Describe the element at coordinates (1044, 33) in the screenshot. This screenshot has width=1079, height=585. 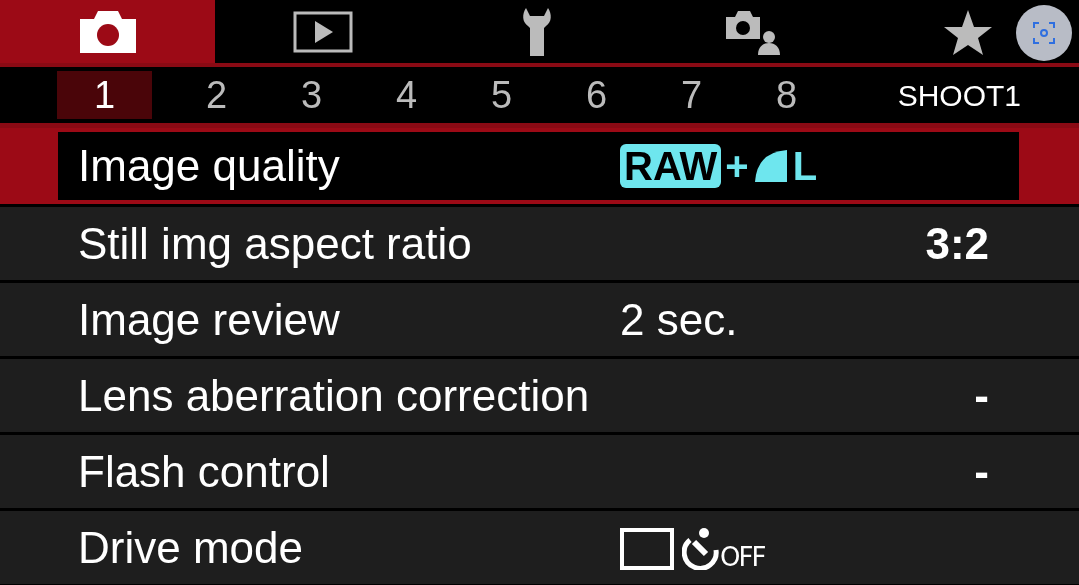
I see `scan-icon` at that location.